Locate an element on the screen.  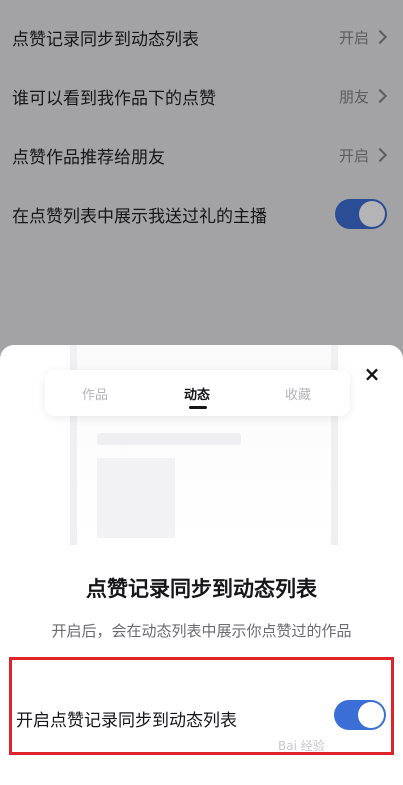
tab-activity: 动态 is located at coordinates (197, 395).